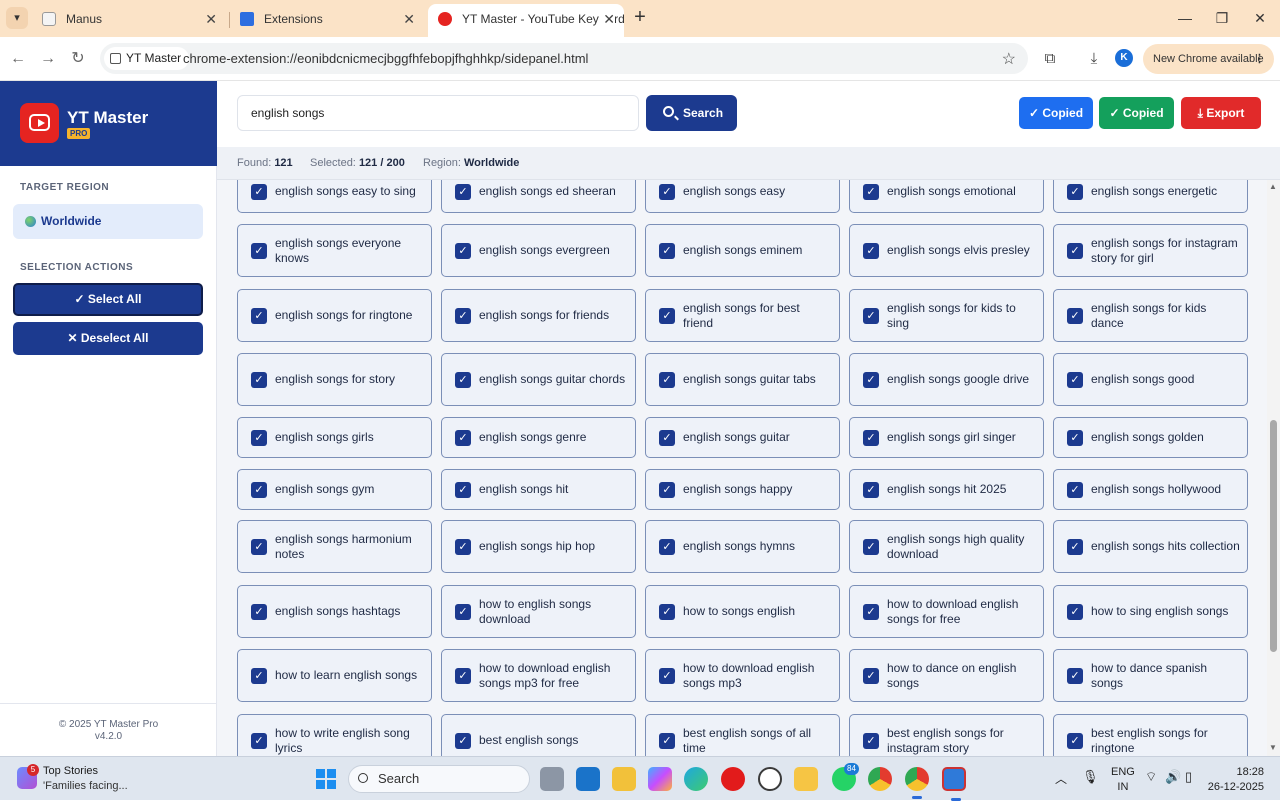 The width and height of the screenshot is (1280, 801). What do you see at coordinates (1150, 675) in the screenshot?
I see `keyword-card: ✓ how to dance spanish songs` at bounding box center [1150, 675].